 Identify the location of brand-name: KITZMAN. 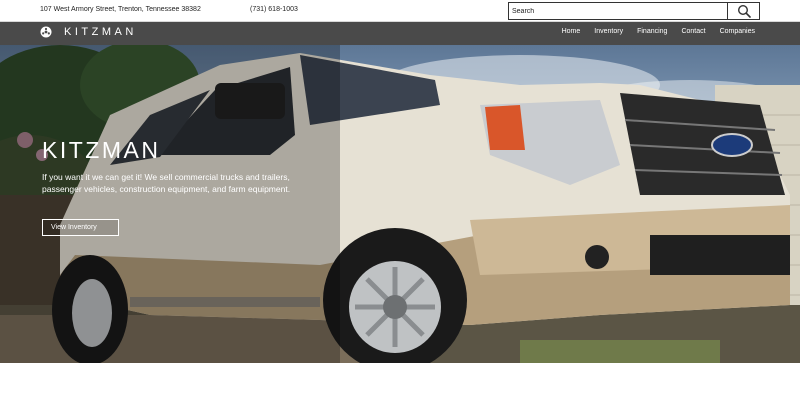
(100, 32).